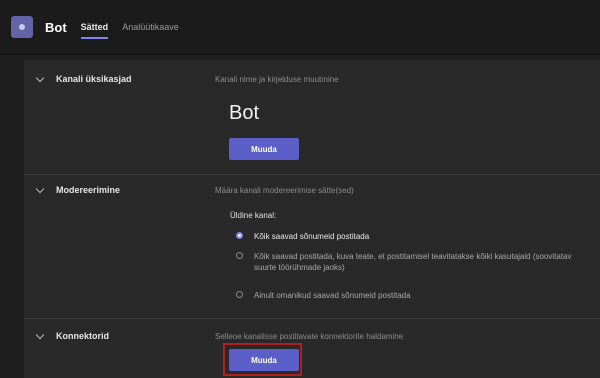 The width and height of the screenshot is (600, 378). I want to click on section-description: Määra kanali modereerimise sätte(sed), so click(284, 190).